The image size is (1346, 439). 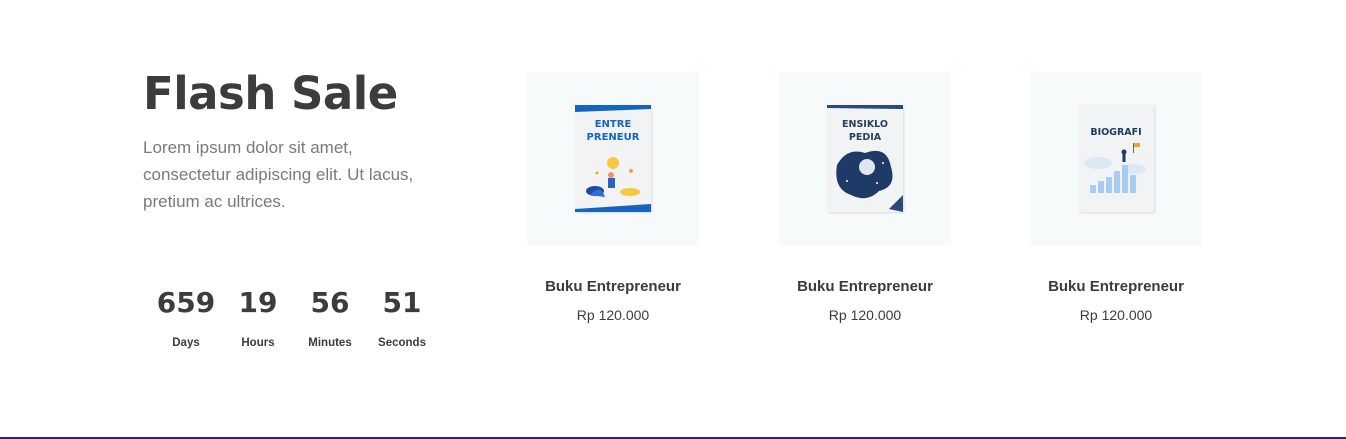 I want to click on book-cover: BIOGRAFI, so click(x=1116, y=158).